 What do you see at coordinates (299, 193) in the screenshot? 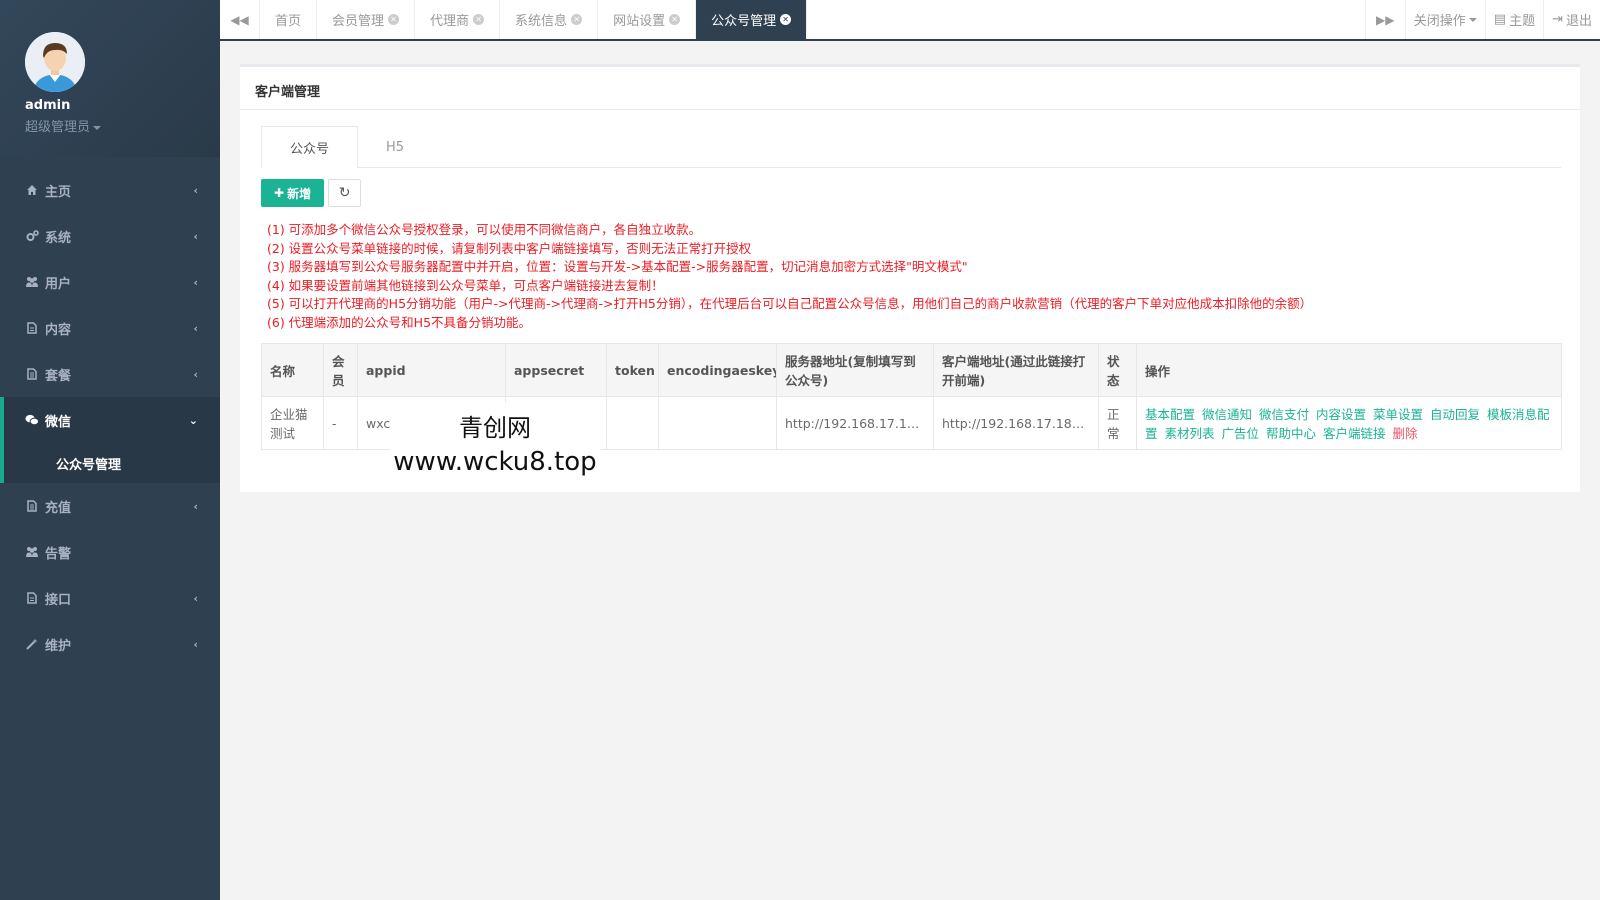
I see `add-label: 新增` at bounding box center [299, 193].